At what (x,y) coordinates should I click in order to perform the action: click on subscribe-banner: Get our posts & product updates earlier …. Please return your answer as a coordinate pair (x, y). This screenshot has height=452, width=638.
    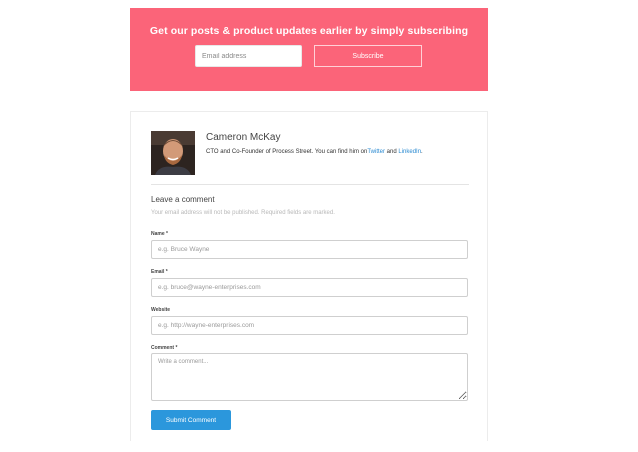
    Looking at the image, I should click on (309, 49).